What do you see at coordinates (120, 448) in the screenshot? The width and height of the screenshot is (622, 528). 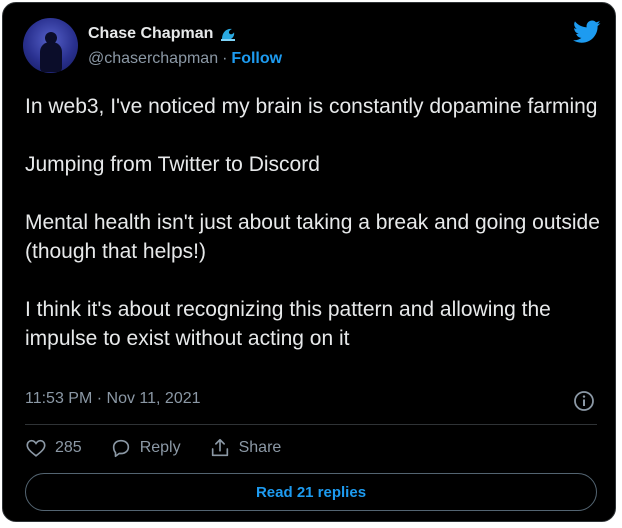 I see `reply-bubble-icon` at bounding box center [120, 448].